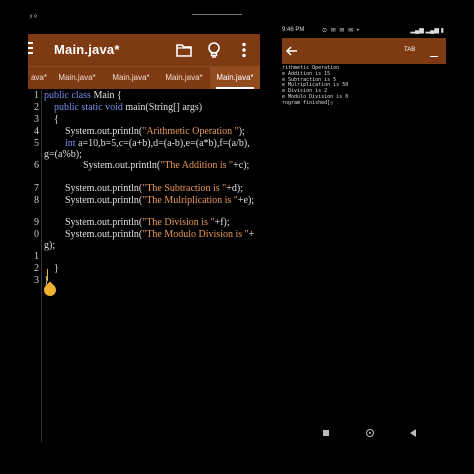  I want to click on code-text: Main {, so click(106, 95).